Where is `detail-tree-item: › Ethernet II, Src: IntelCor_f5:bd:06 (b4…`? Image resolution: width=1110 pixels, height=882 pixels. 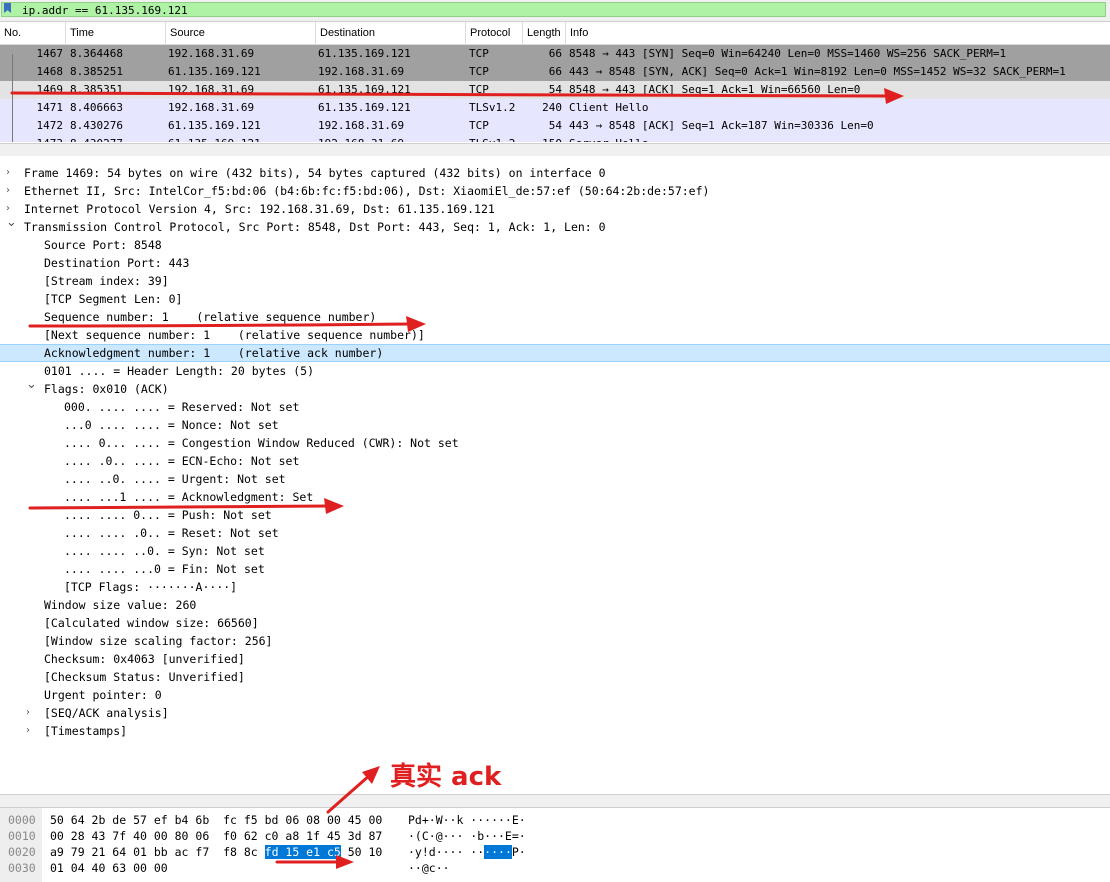
detail-tree-item: › Ethernet II, Src: IntelCor_f5:bd:06 (b4… is located at coordinates (555, 191).